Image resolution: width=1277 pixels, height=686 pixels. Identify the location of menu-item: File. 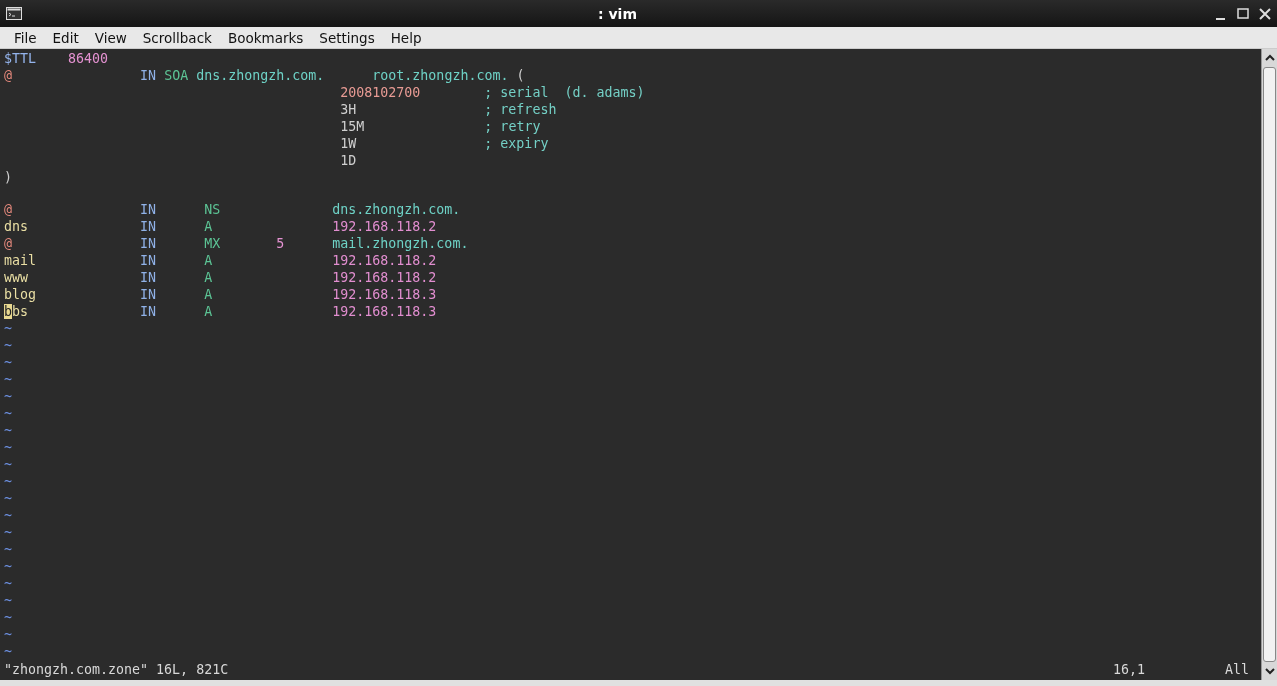
(25, 37).